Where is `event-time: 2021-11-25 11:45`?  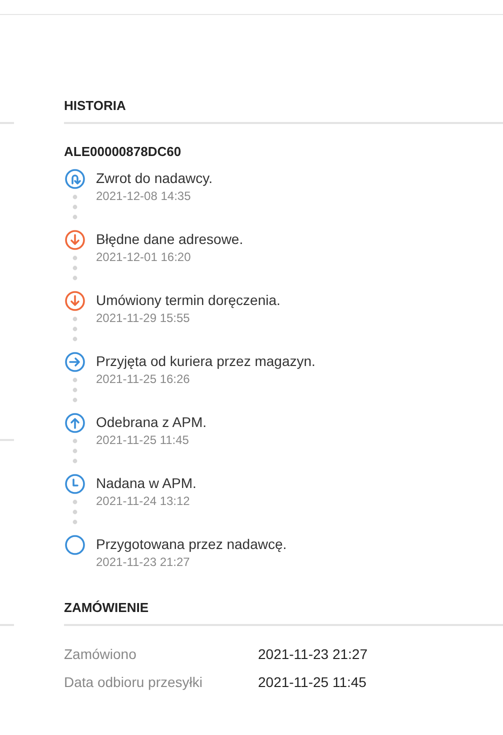
event-time: 2021-11-25 11:45 is located at coordinates (143, 440).